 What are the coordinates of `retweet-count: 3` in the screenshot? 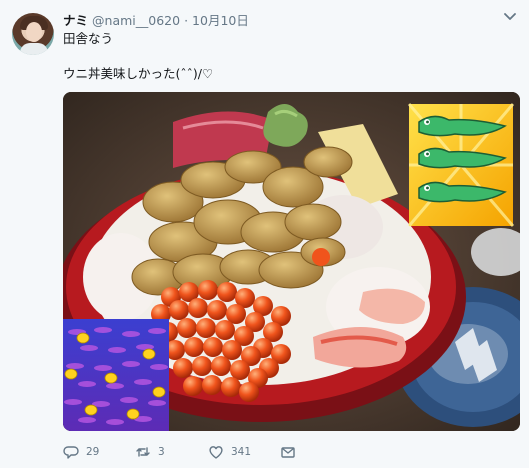 It's located at (161, 452).